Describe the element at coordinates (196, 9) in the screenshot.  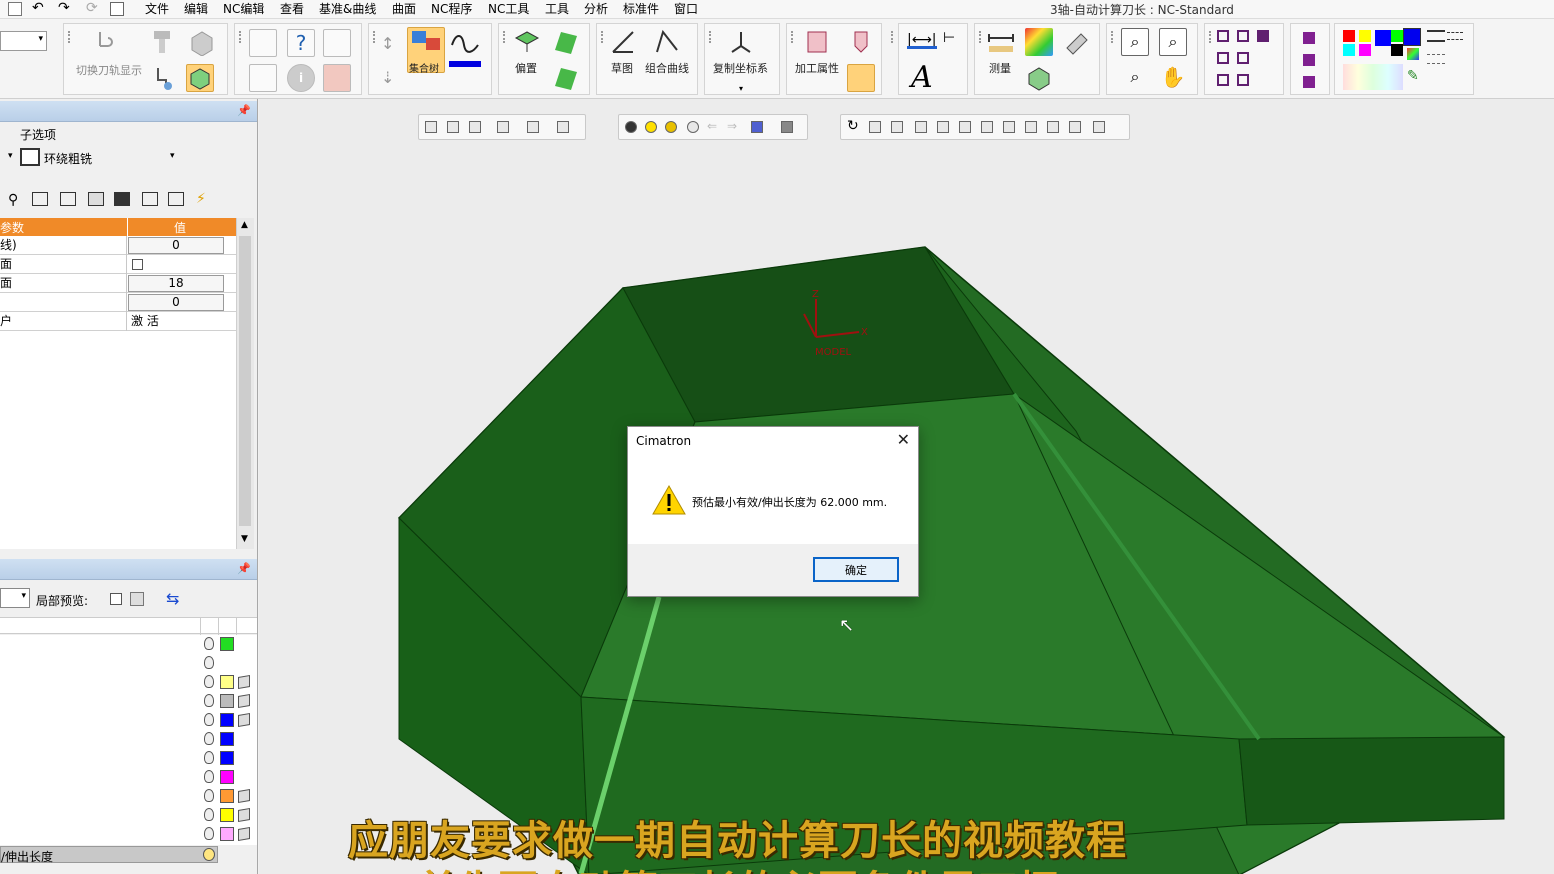
I see `menu-edit: 编辑` at that location.